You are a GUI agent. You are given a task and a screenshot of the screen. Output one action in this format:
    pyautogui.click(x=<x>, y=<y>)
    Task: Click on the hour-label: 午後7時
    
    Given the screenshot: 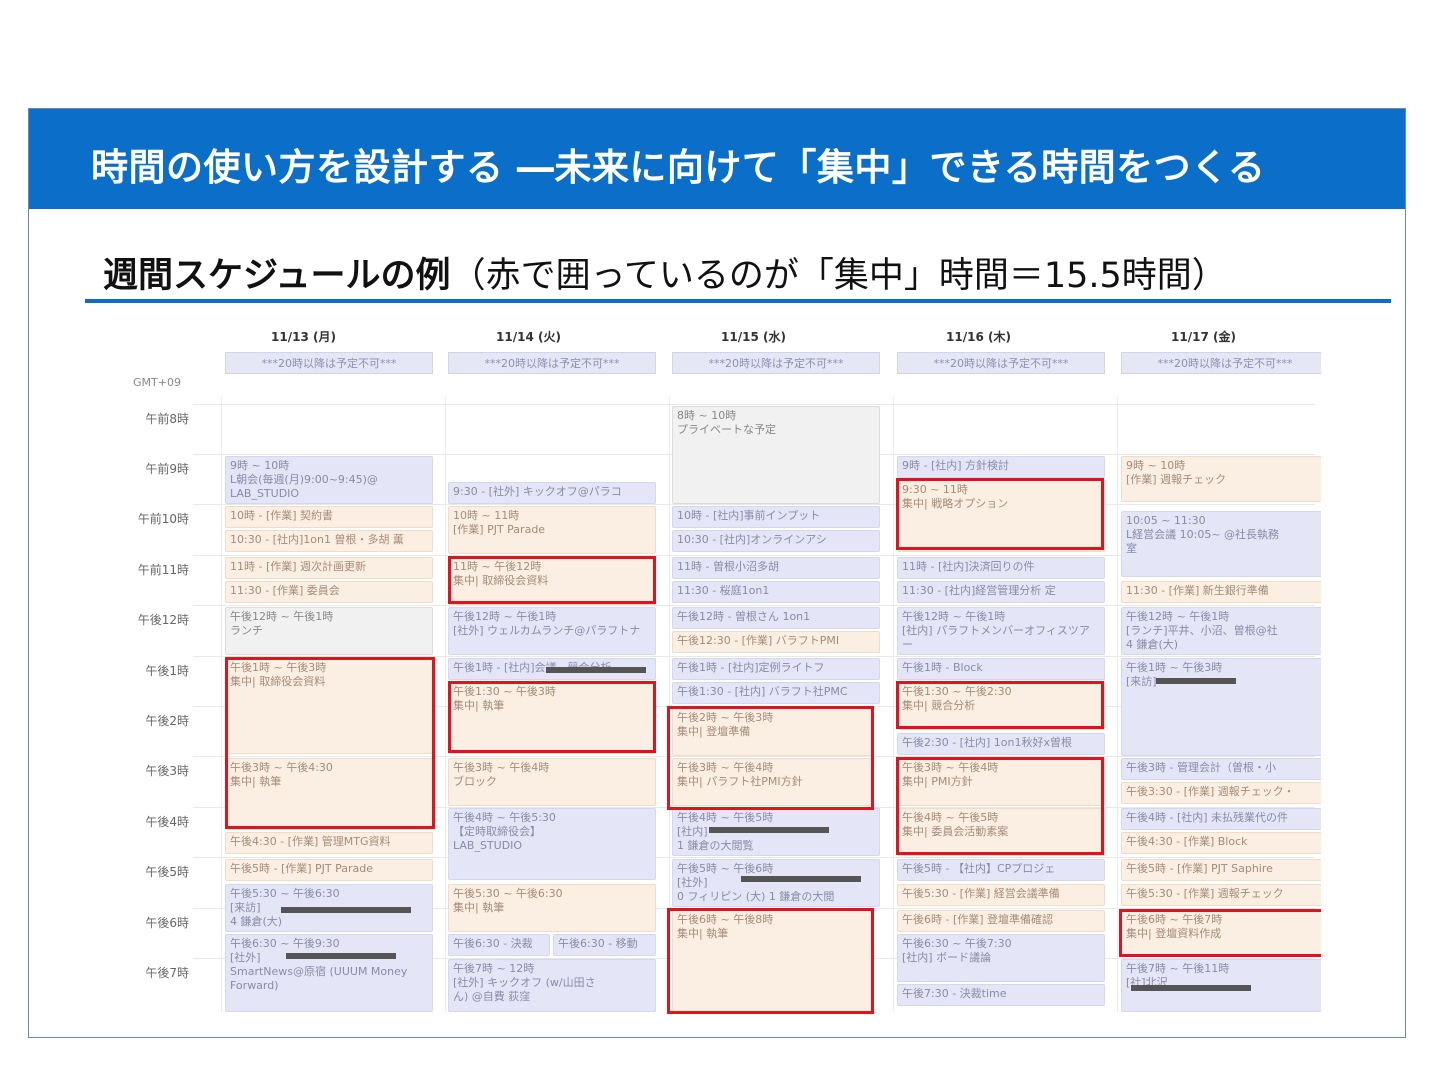 What is the action you would take?
    pyautogui.click(x=167, y=973)
    